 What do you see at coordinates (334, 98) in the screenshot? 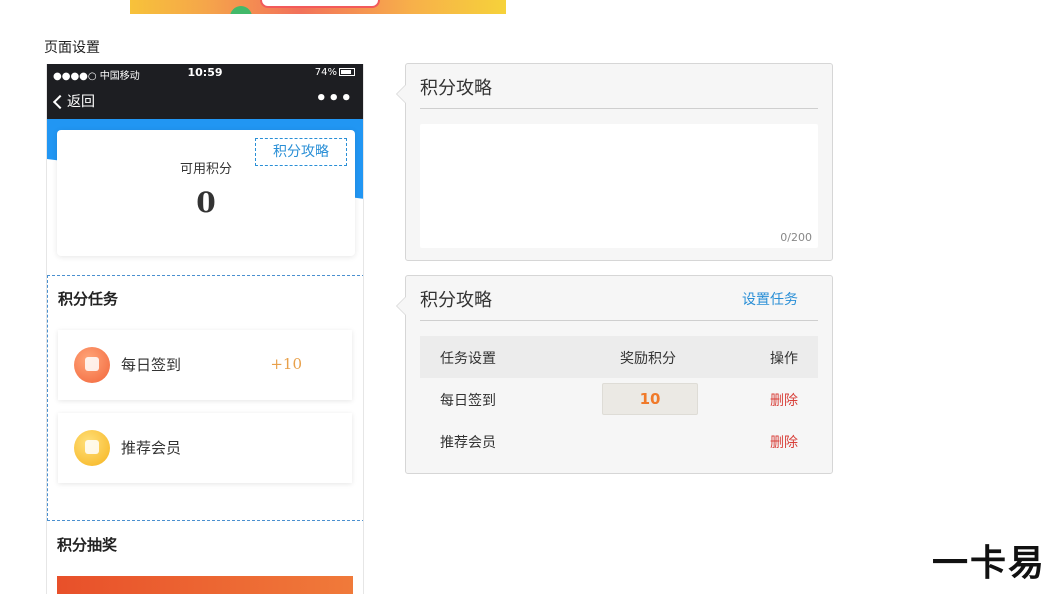
I see `more-menu-icon: •••` at bounding box center [334, 98].